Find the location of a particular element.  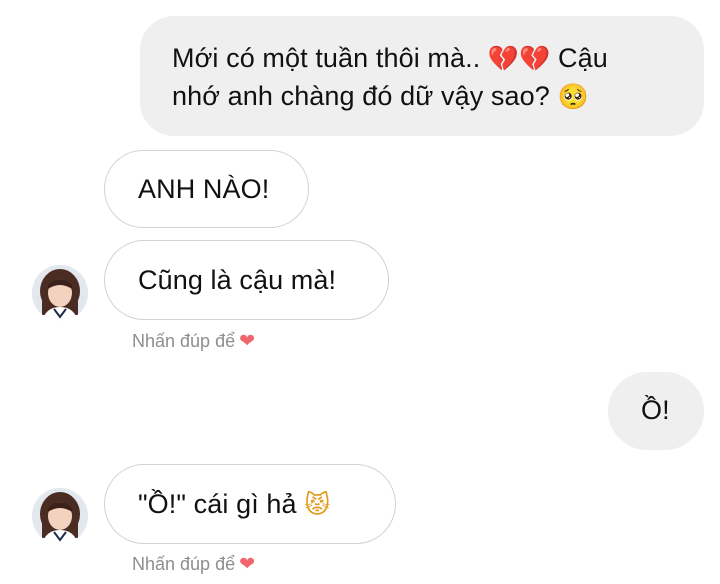

message-line: Mới có một tuần thôi mà.. 💔💔 Cậu is located at coordinates (426, 58).